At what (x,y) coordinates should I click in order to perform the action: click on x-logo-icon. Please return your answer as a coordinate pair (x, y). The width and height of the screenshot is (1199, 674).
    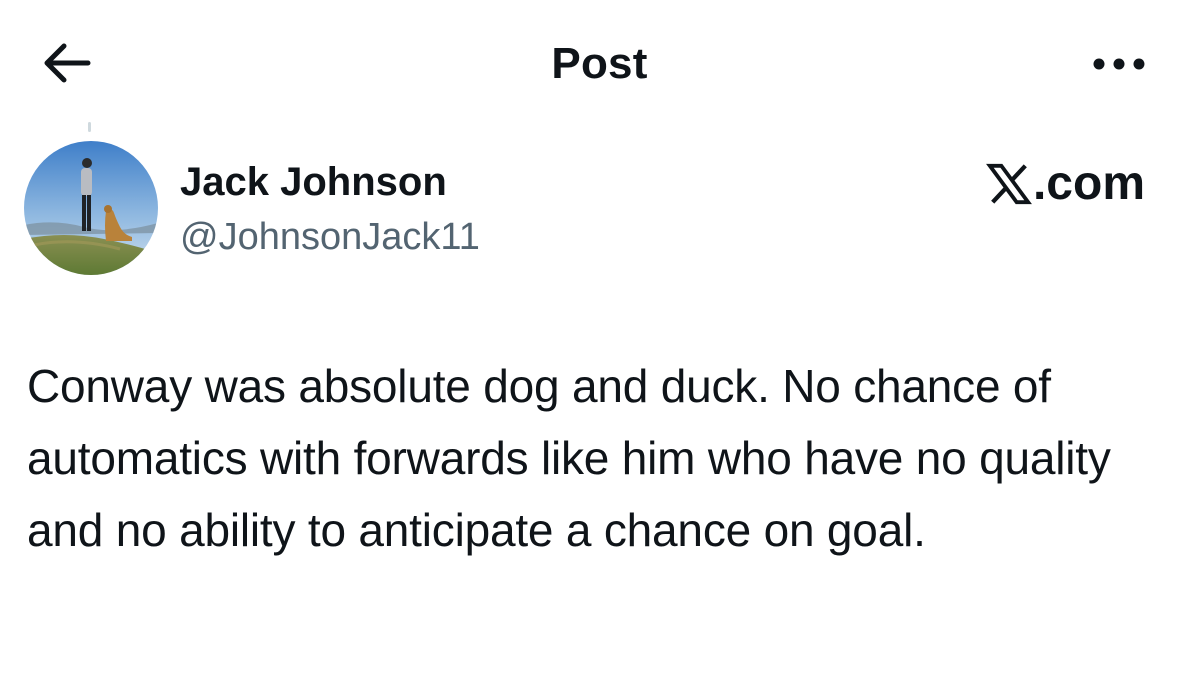
    Looking at the image, I should click on (1009, 184).